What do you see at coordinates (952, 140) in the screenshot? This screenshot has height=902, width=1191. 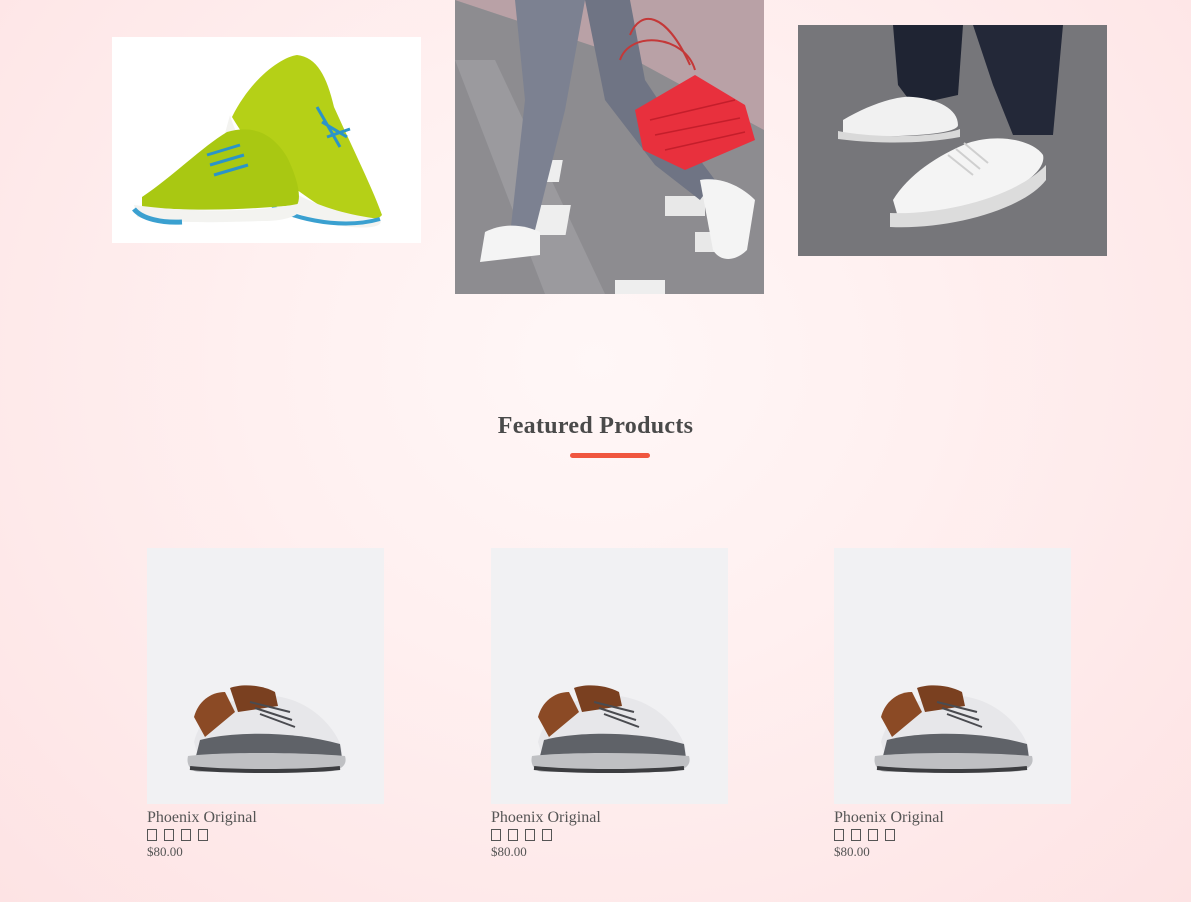 I see `white-sneakers-street-image` at bounding box center [952, 140].